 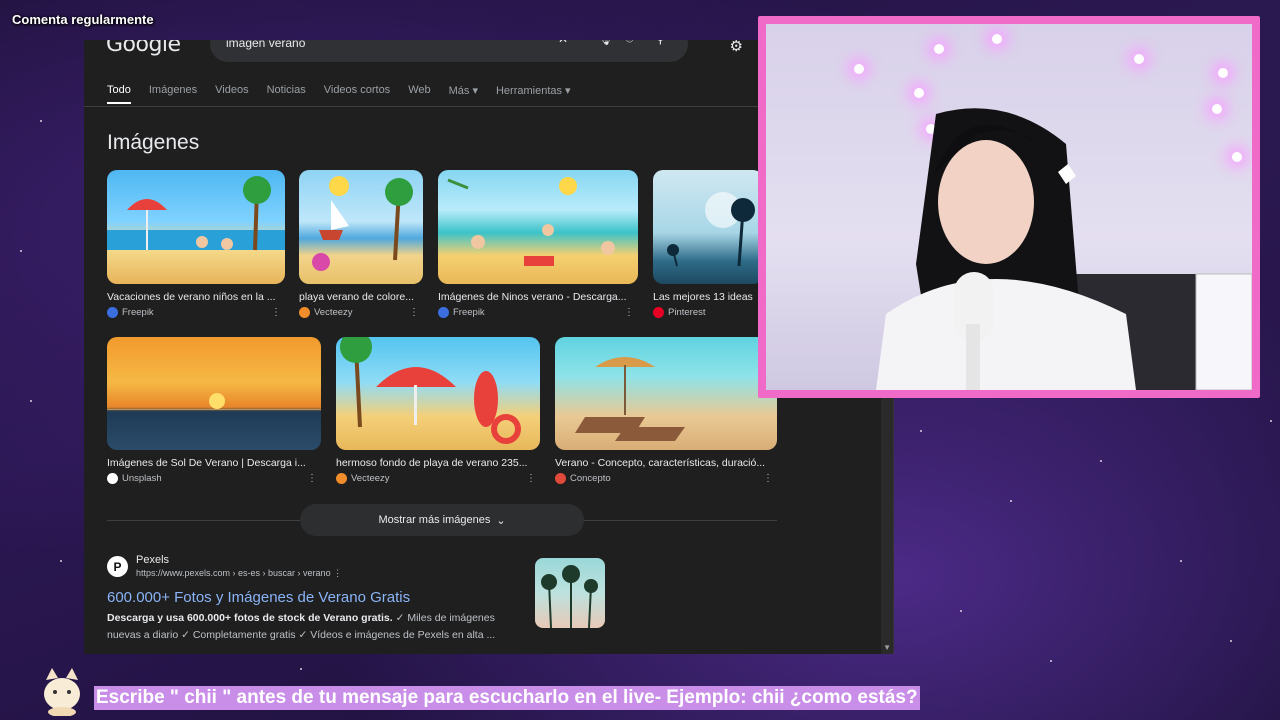 I want to click on scroll-down-icon: ▼, so click(x=887, y=647).